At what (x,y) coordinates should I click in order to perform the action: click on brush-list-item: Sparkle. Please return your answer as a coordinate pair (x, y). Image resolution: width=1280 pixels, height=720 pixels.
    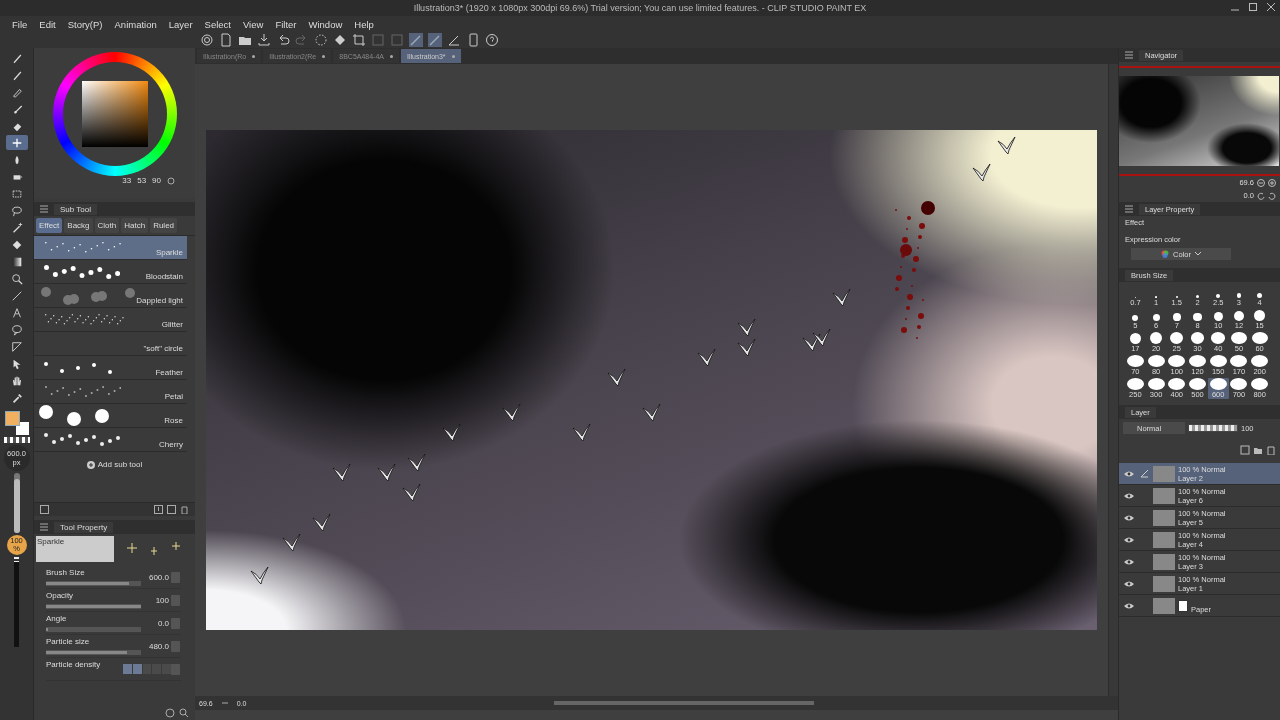
    Looking at the image, I should click on (110, 248).